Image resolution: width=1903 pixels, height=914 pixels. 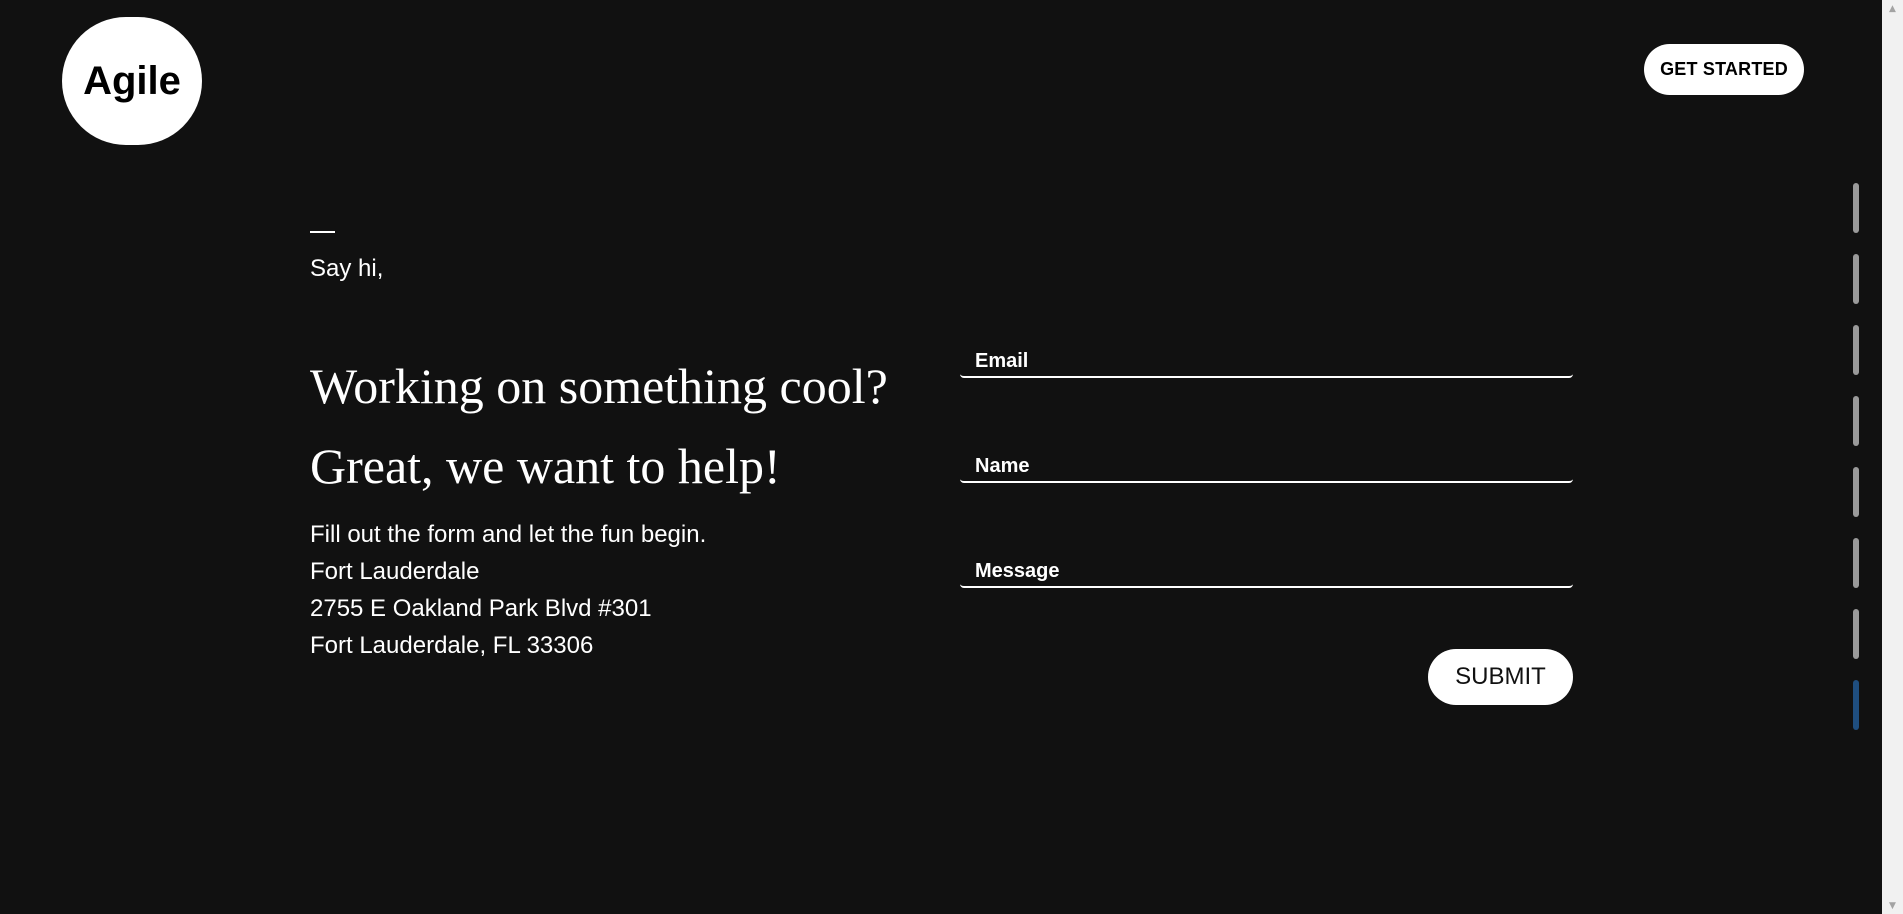 What do you see at coordinates (1266, 464) in the screenshot?
I see `name-field: Name` at bounding box center [1266, 464].